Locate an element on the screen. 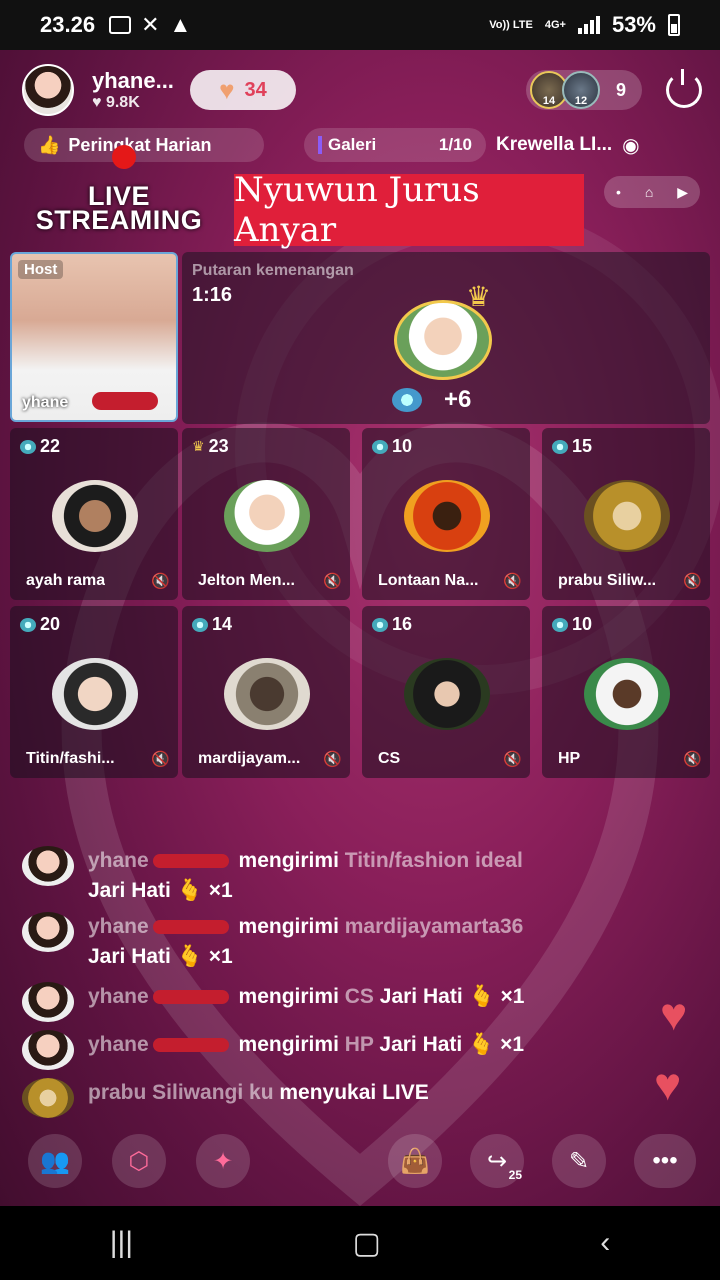 The image size is (720, 1280). top-viewer-avatar-2: 12 is located at coordinates (580, 90).